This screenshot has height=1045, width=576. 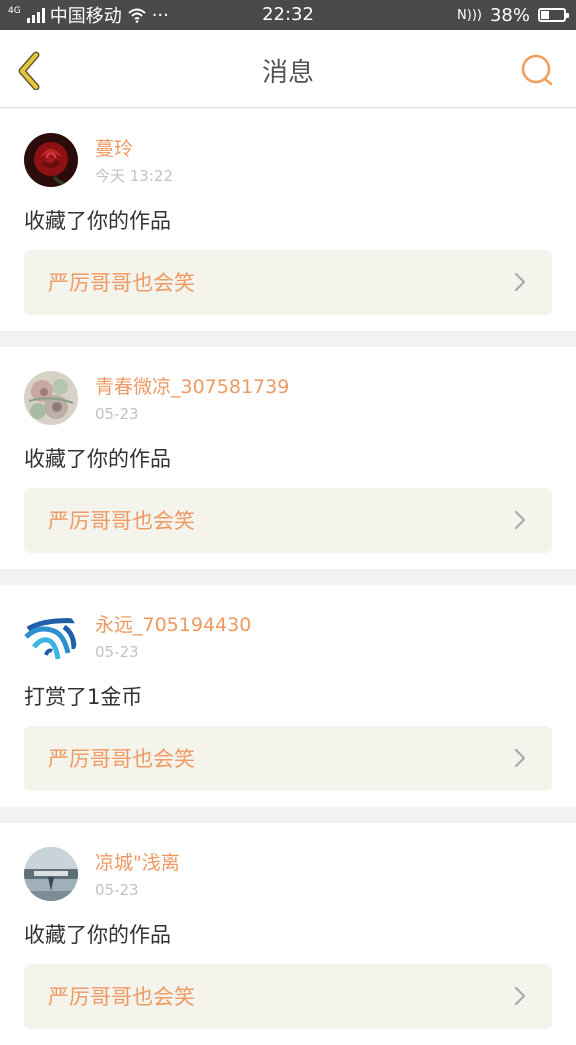 What do you see at coordinates (462, 15) in the screenshot?
I see `nfc-label: N` at bounding box center [462, 15].